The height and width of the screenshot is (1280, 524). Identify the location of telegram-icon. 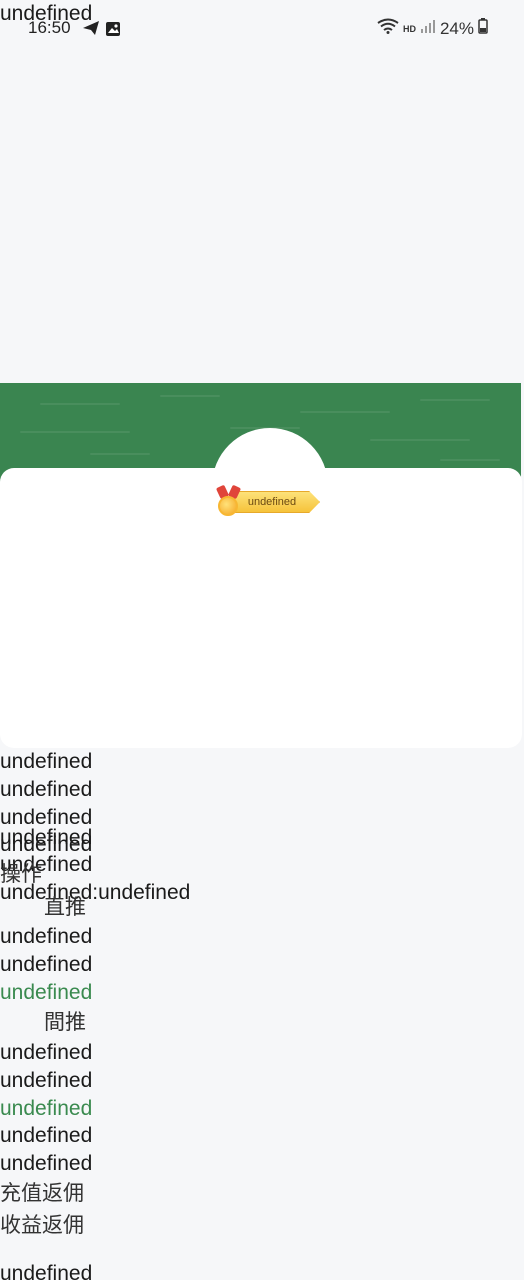
(91, 30).